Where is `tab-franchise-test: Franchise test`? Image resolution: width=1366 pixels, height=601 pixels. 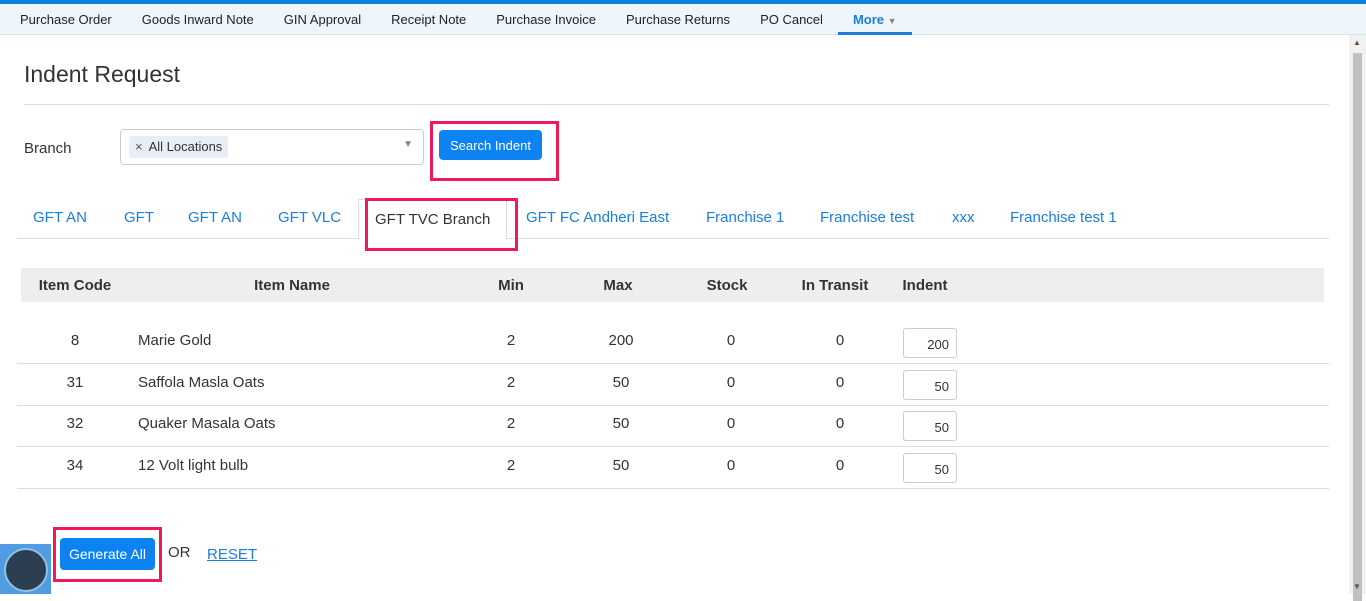 tab-franchise-test: Franchise test is located at coordinates (867, 217).